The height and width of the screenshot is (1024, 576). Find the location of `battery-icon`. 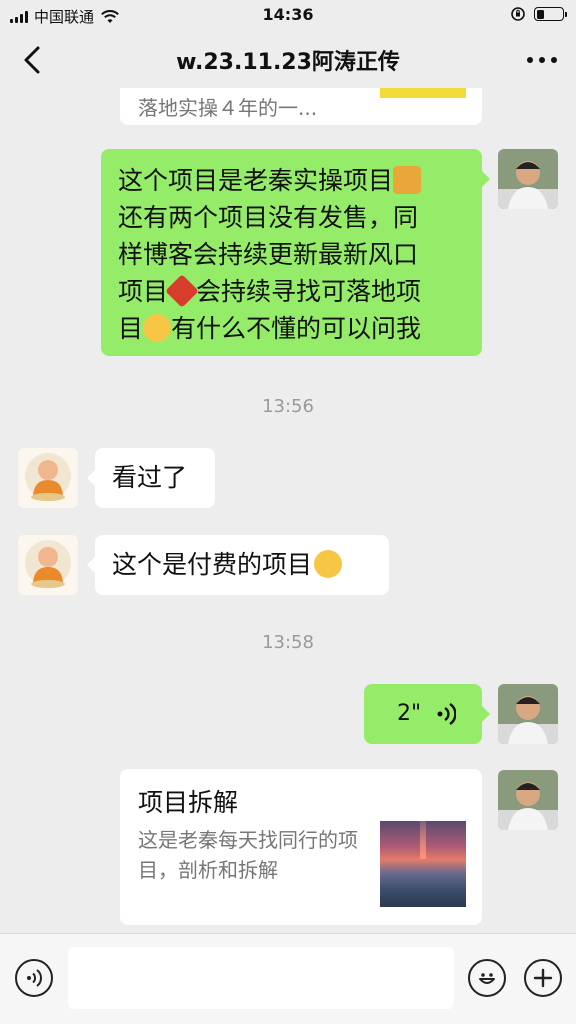

battery-icon is located at coordinates (550, 14).